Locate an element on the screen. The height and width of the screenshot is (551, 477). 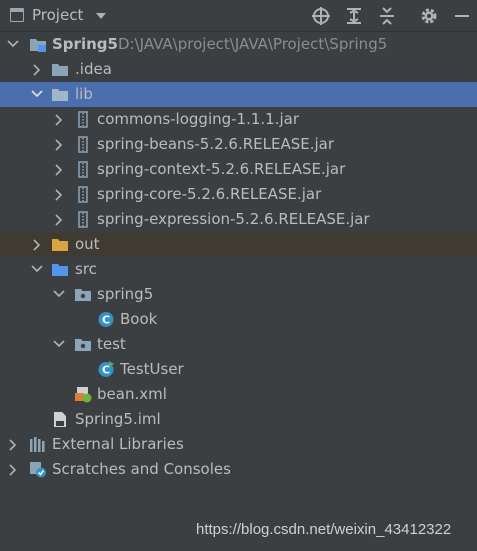
folder-label-out: out is located at coordinates (87, 244).